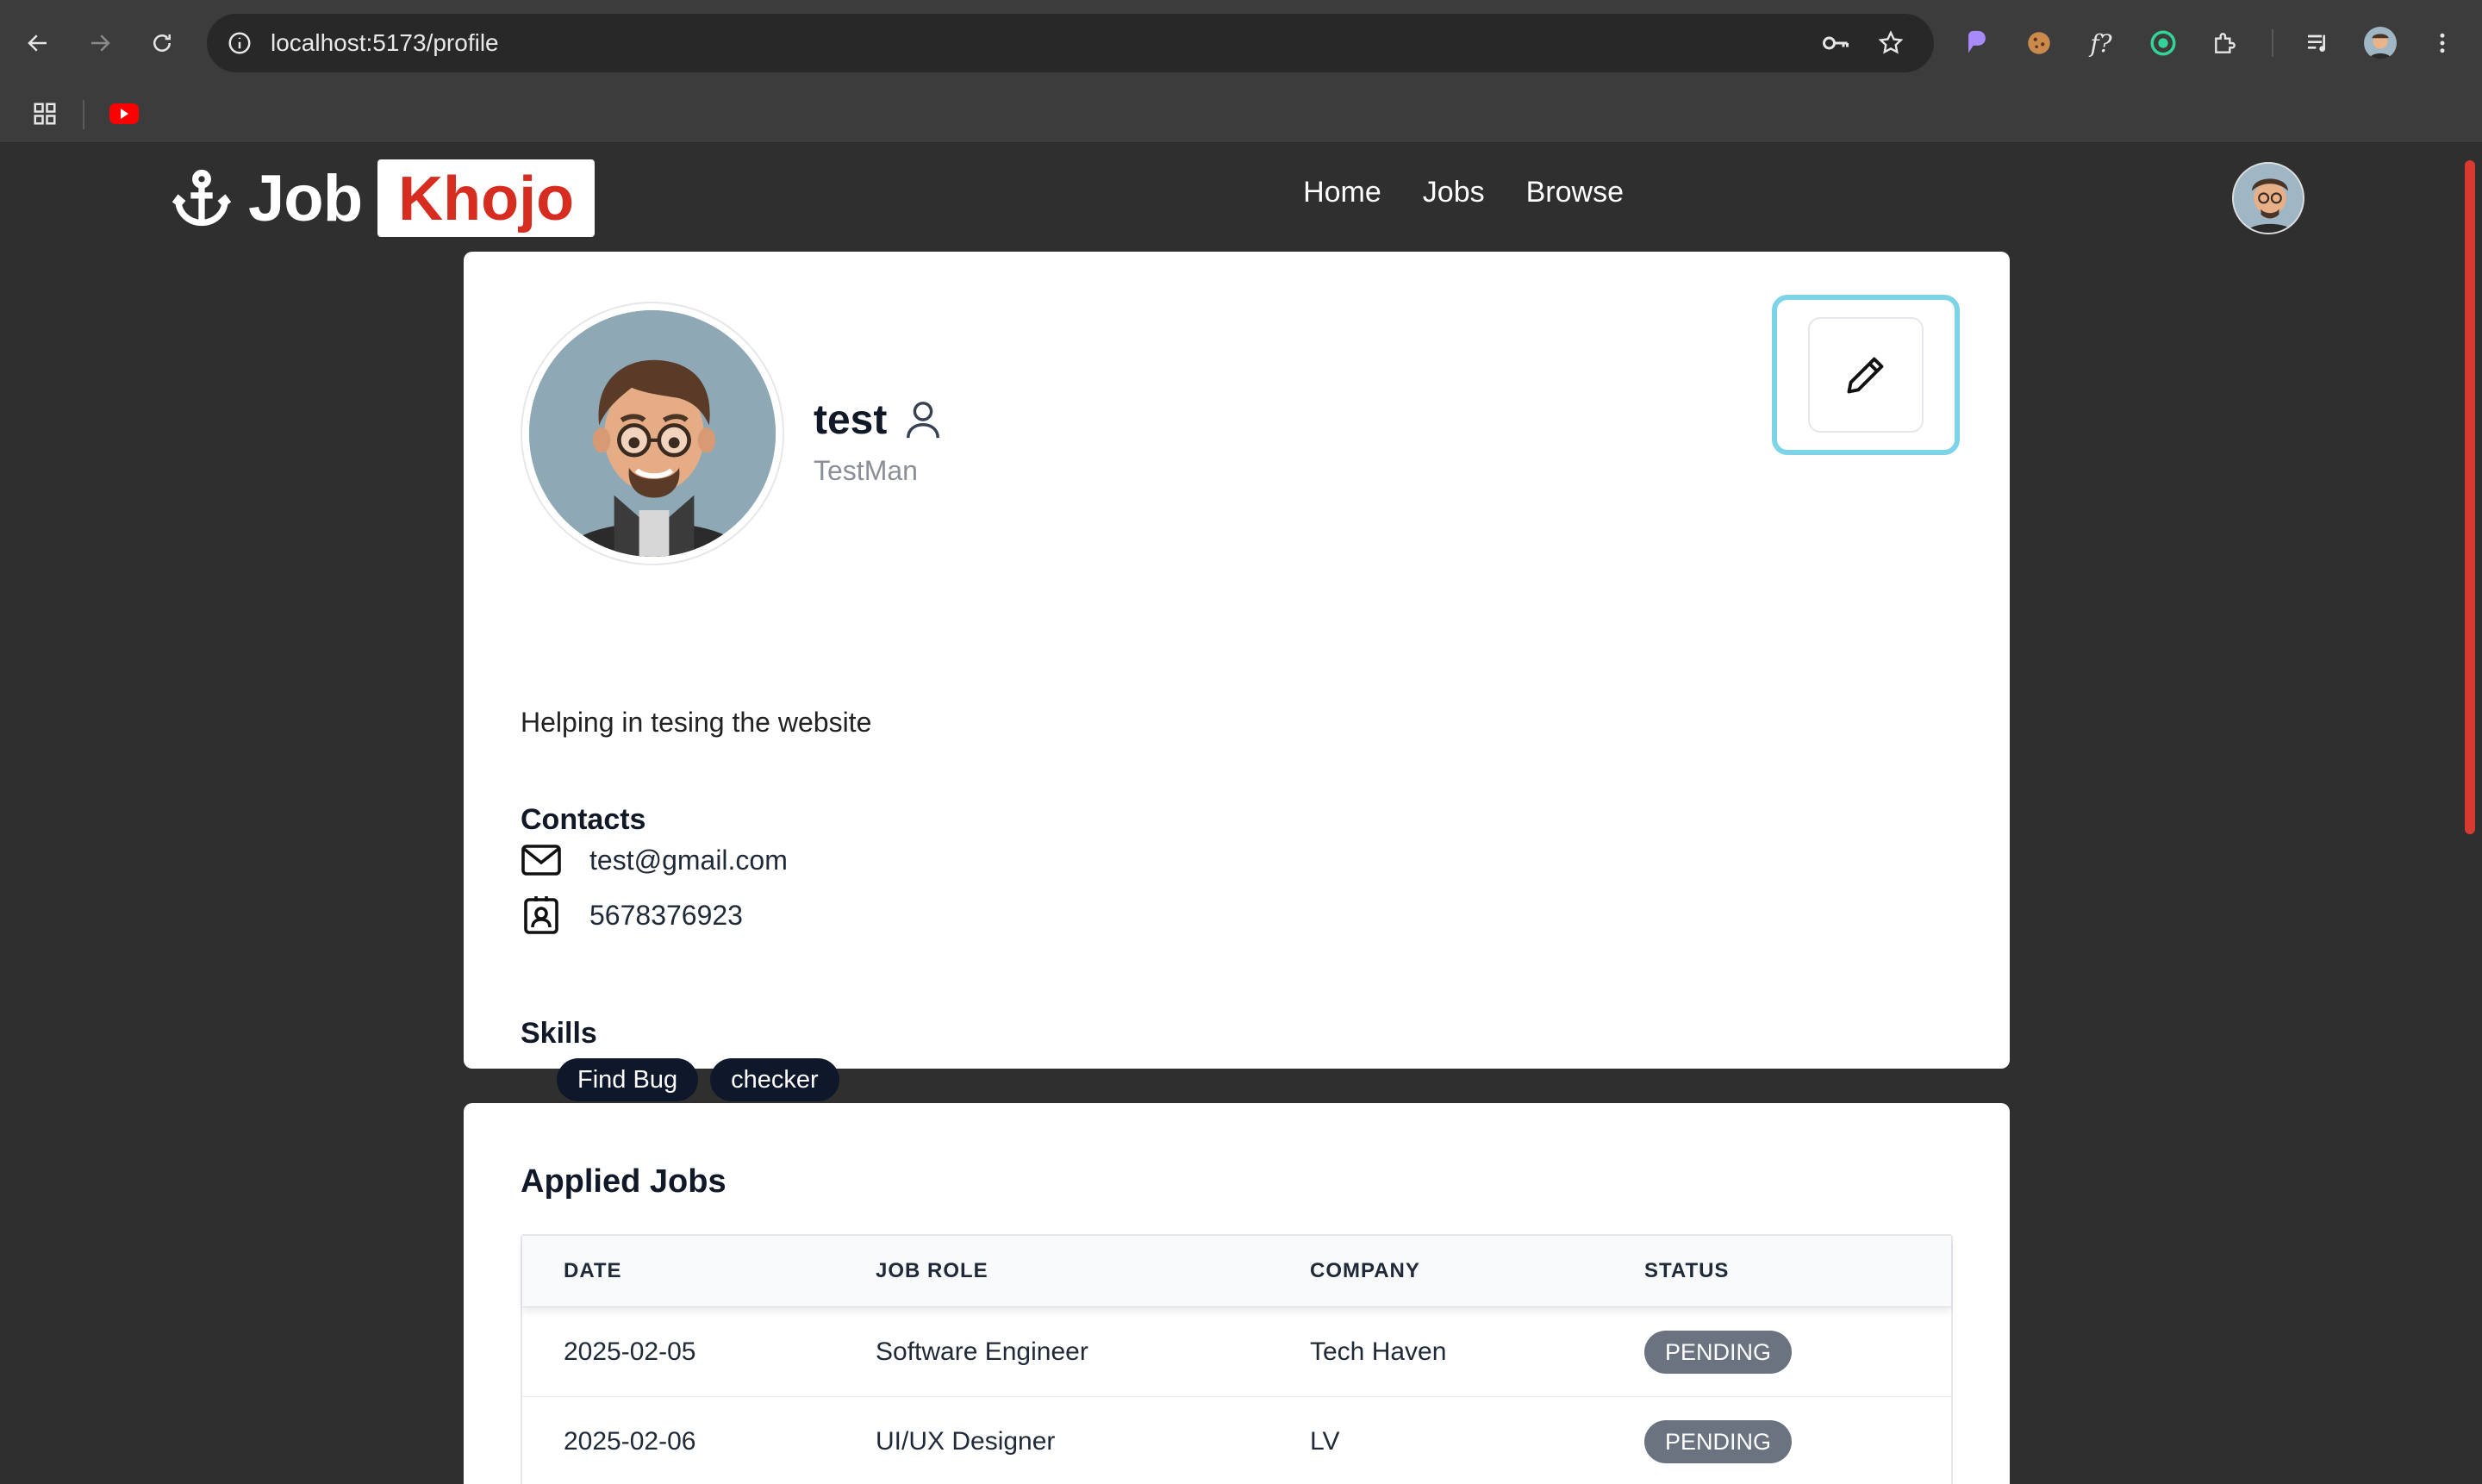 The image size is (2482, 1484). Describe the element at coordinates (851, 420) in the screenshot. I see `profile-name: test` at that location.